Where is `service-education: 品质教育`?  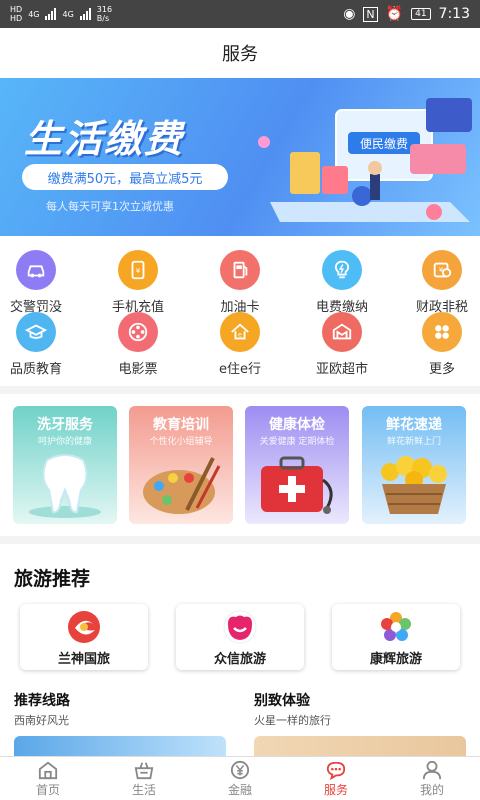
service-education: 品质教育 is located at coordinates (42, 344).